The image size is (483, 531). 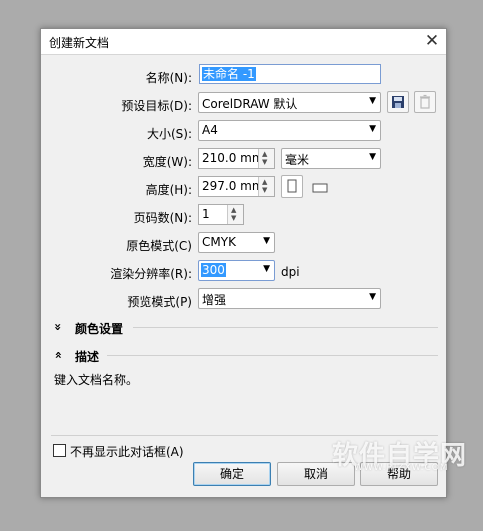 I want to click on save-icon, so click(x=398, y=102).